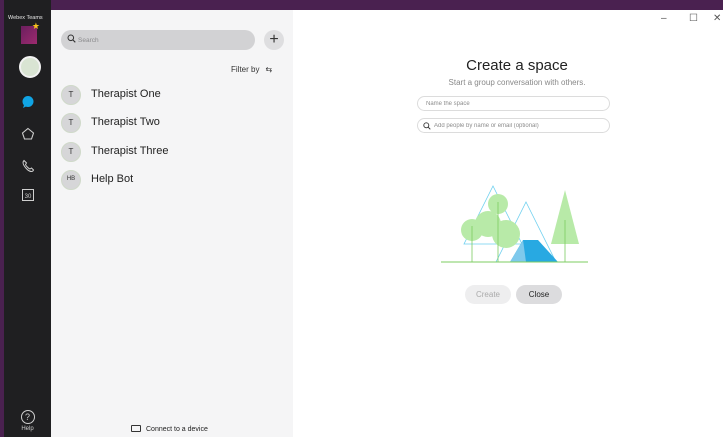 The height and width of the screenshot is (437, 723). I want to click on nav-rail: Webex Teams ★ 30 ? Help, so click(25, 218).